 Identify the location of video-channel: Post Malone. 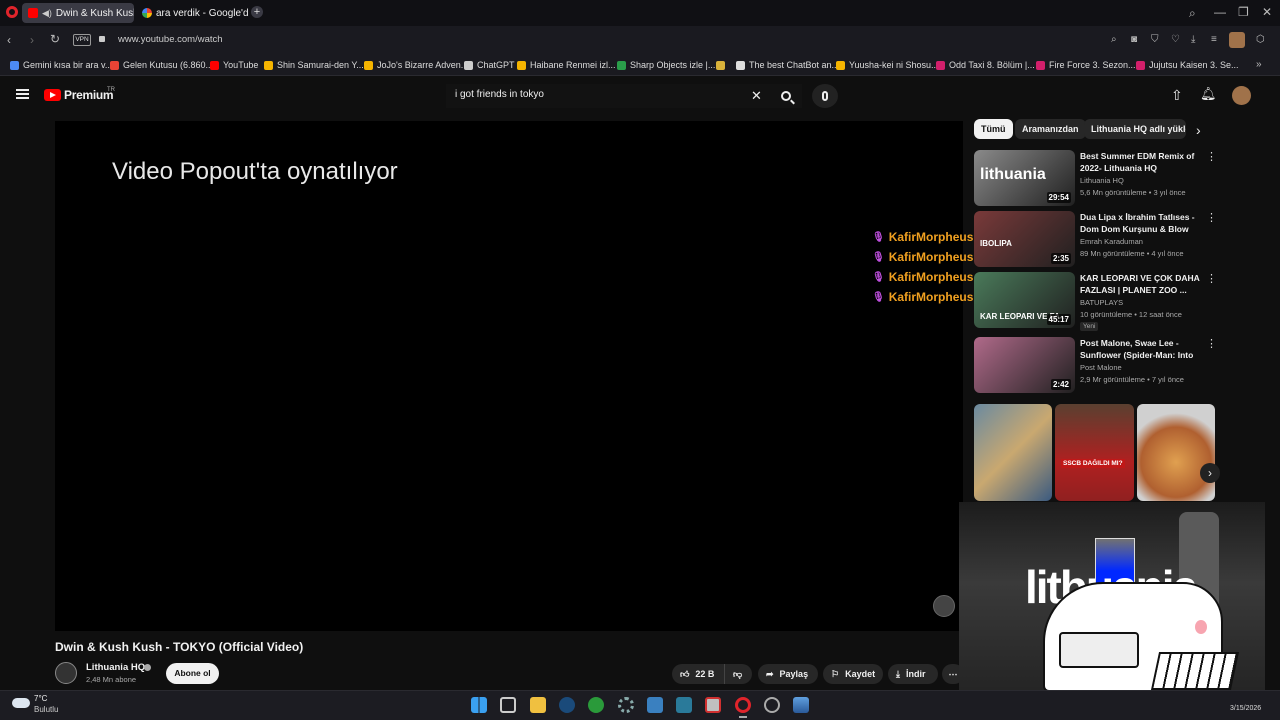
(1101, 367).